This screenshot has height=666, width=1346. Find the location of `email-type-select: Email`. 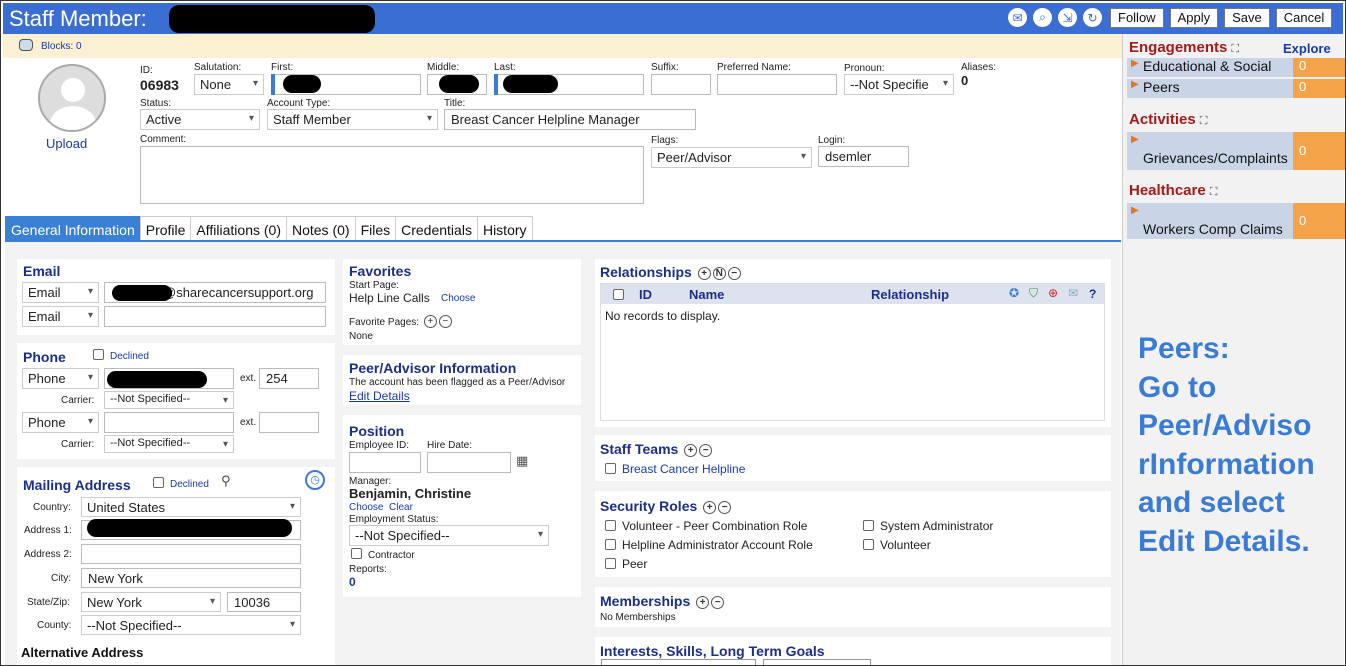

email-type-select: Email is located at coordinates (60, 292).